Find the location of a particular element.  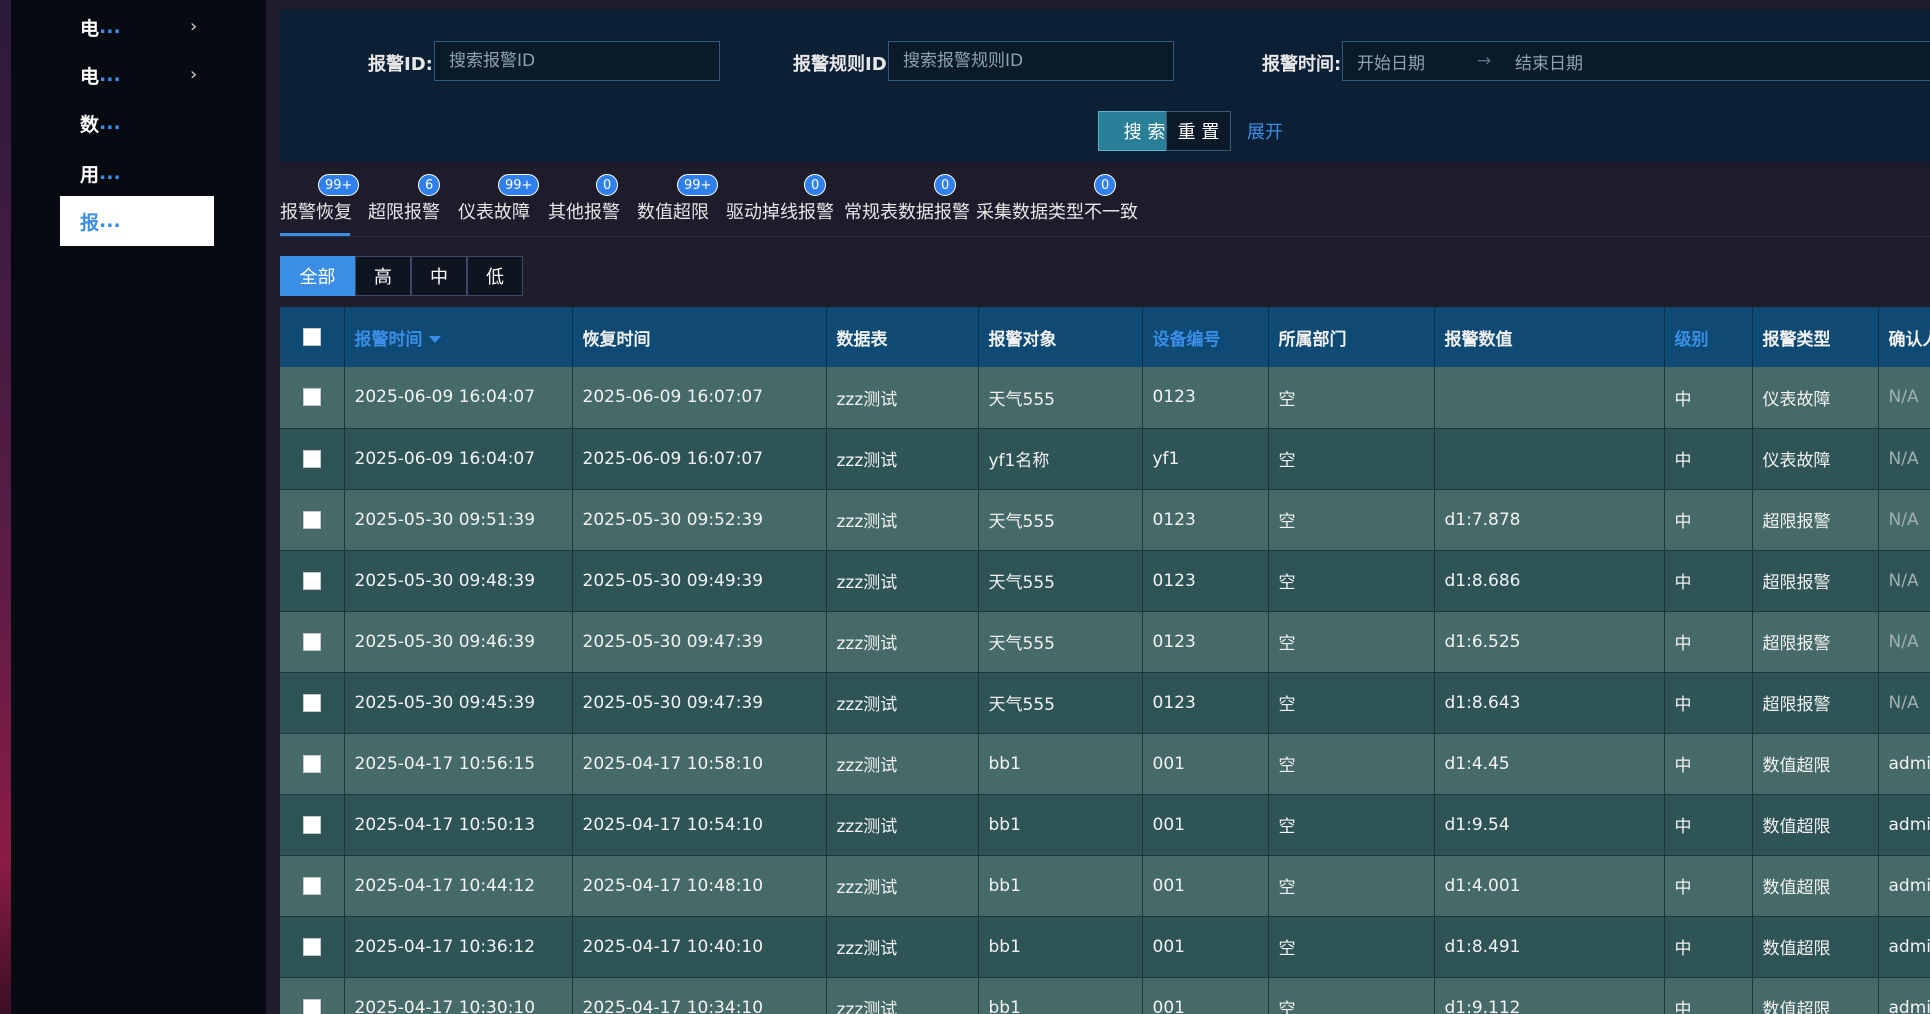

reset-button: 重 置 is located at coordinates (1198, 131).